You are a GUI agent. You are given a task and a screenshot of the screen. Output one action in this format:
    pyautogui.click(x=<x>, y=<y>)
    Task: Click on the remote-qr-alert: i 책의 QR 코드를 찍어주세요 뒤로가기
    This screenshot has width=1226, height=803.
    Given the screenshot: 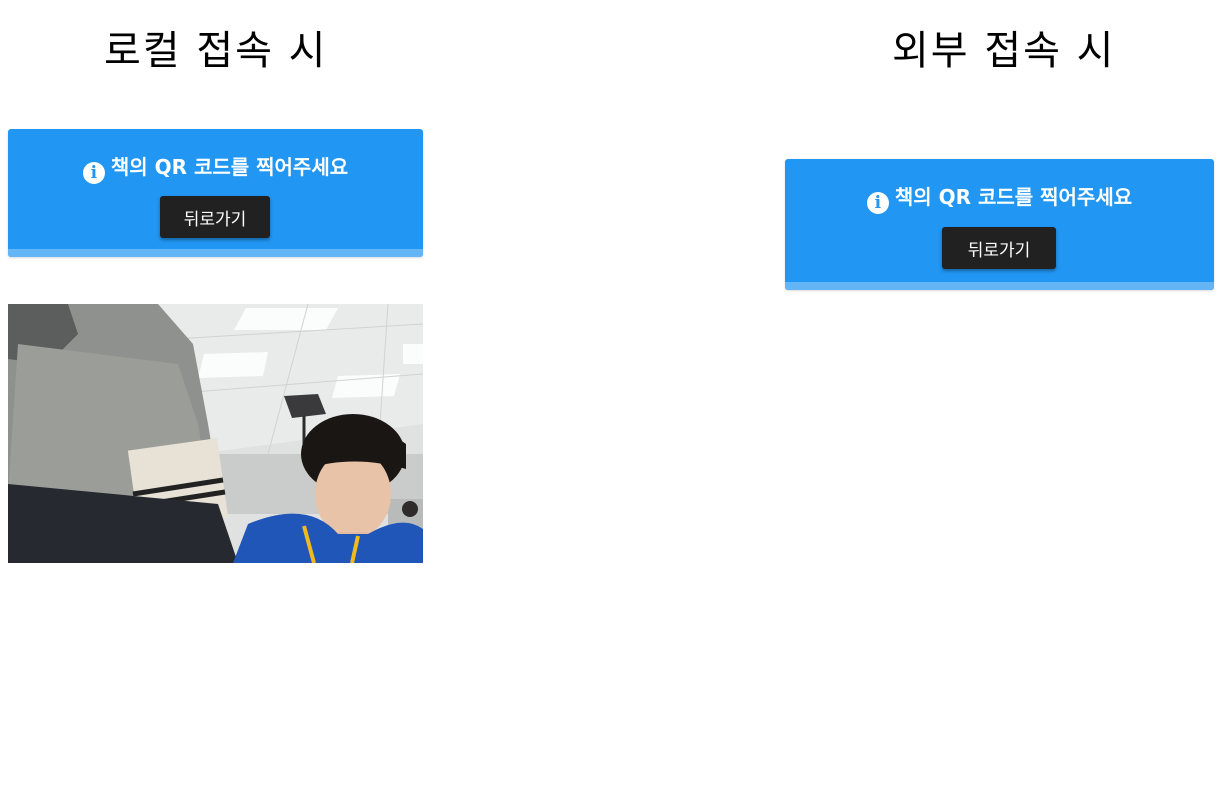 What is the action you would take?
    pyautogui.click(x=999, y=224)
    